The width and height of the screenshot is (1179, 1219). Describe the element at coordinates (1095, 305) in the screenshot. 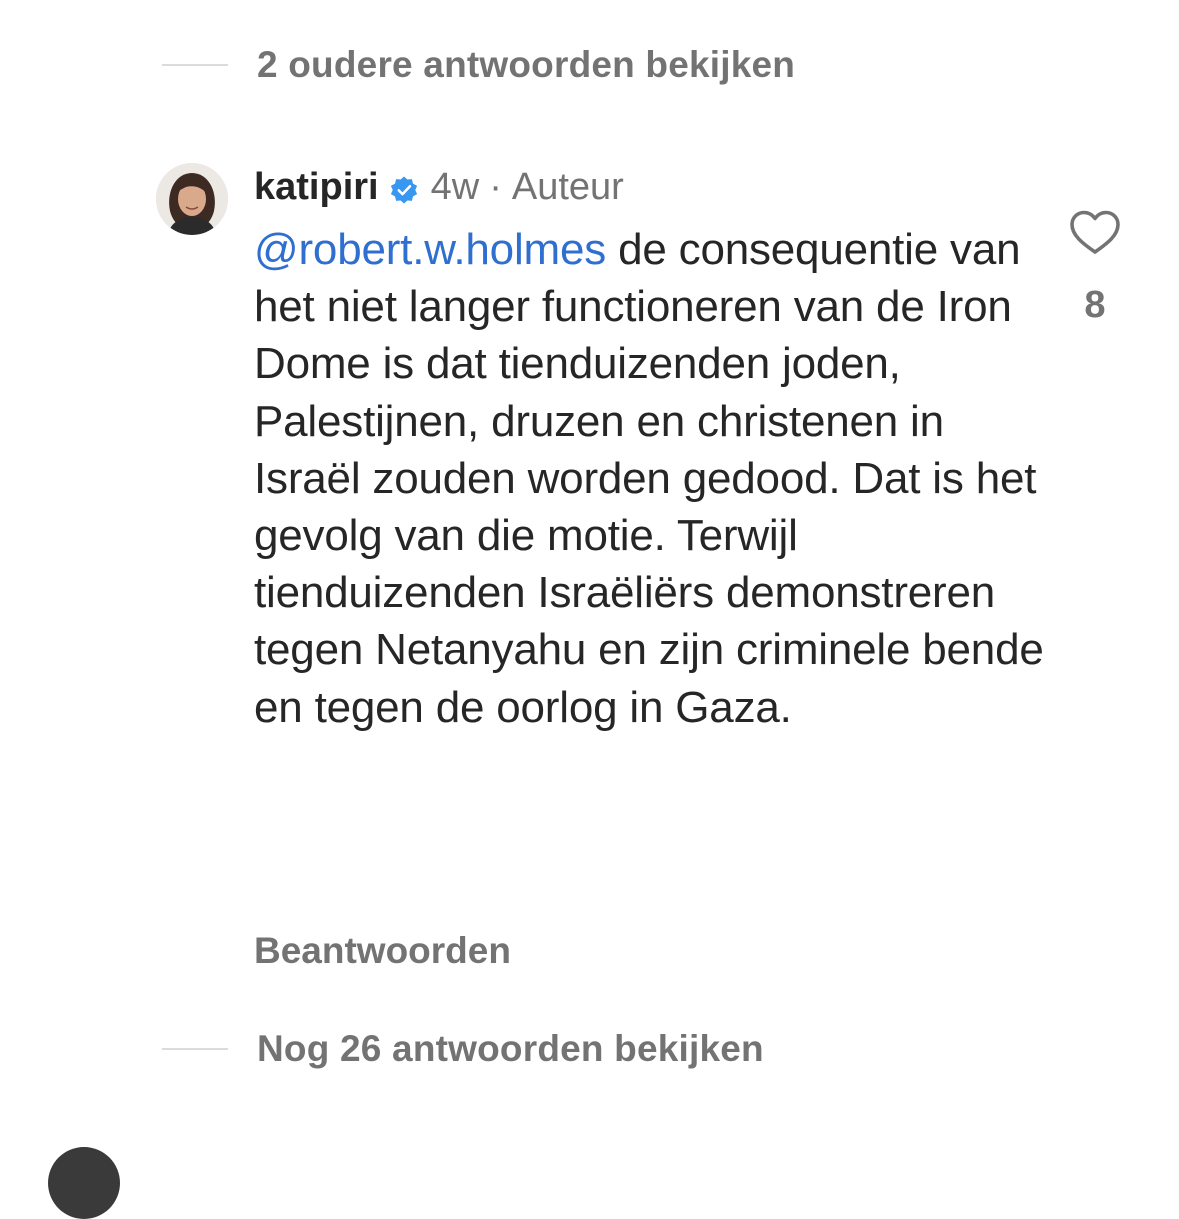

I see `like-count: 8` at that location.